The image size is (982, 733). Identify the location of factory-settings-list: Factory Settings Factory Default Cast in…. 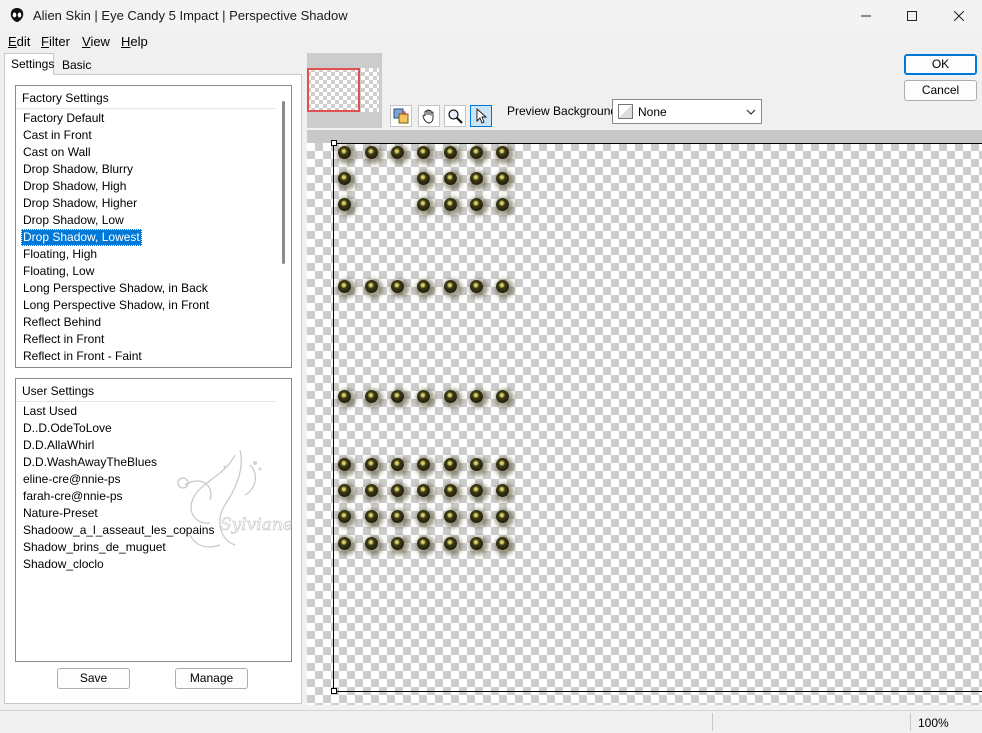
(153, 226).